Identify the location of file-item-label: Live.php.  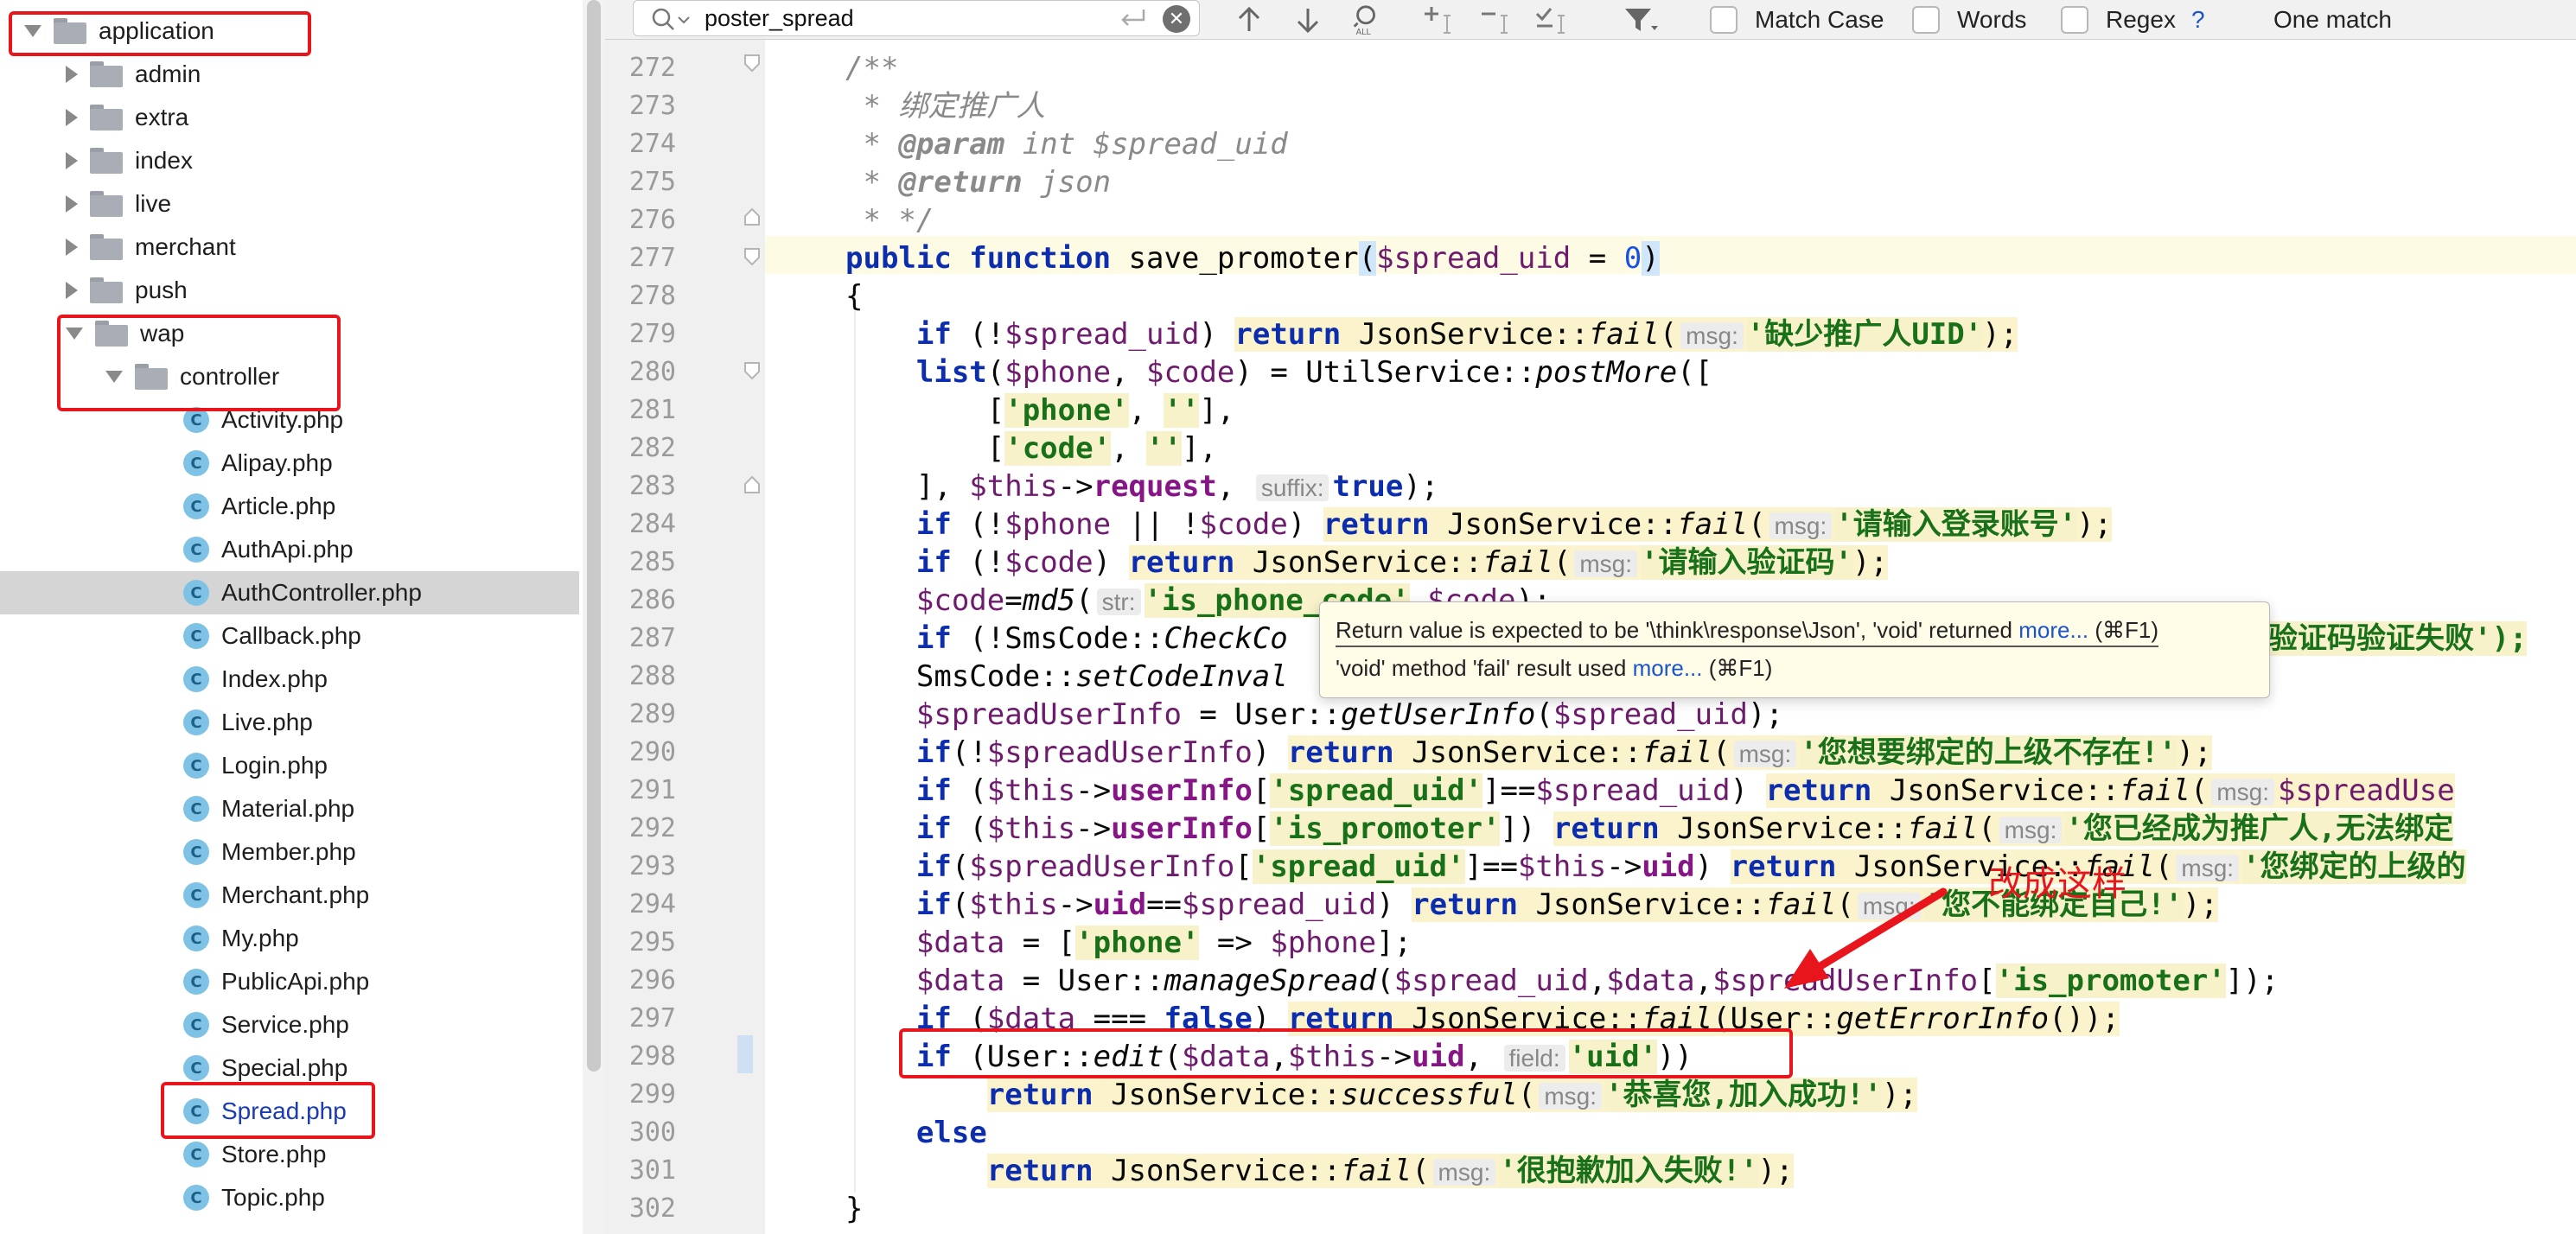
(267, 722).